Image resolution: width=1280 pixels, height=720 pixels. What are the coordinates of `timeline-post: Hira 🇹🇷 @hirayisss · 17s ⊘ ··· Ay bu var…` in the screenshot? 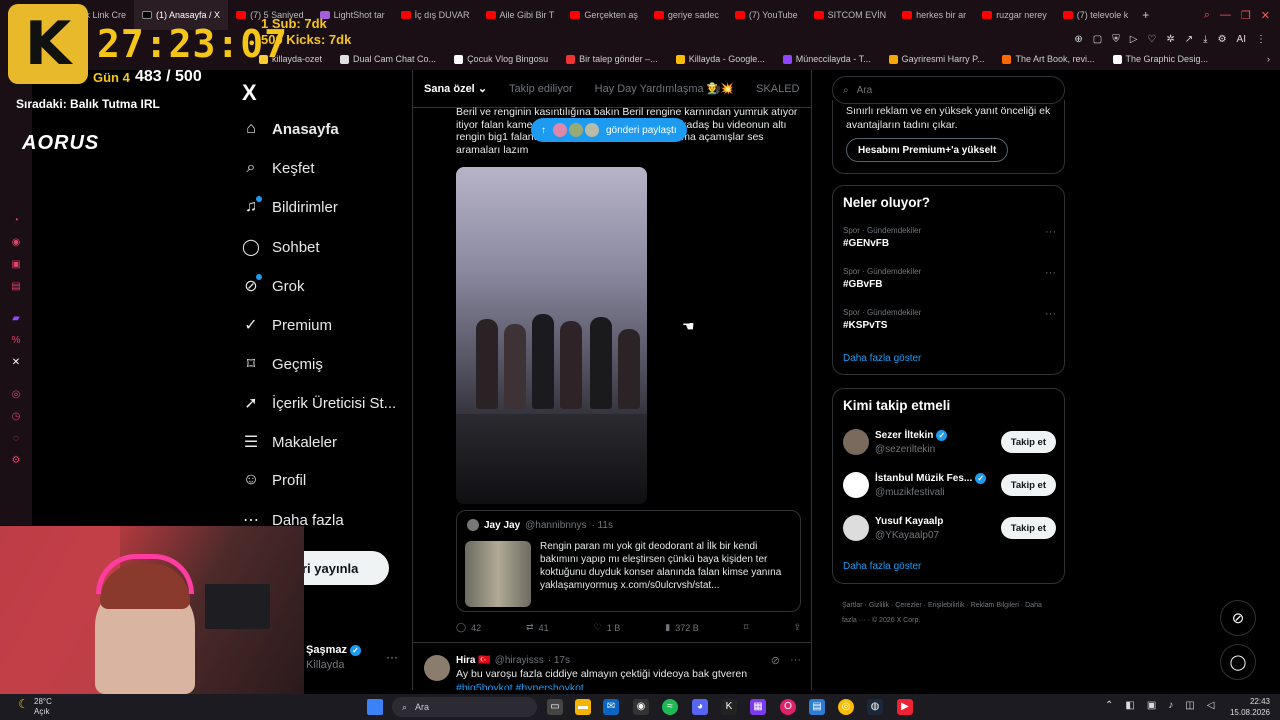 It's located at (612, 666).